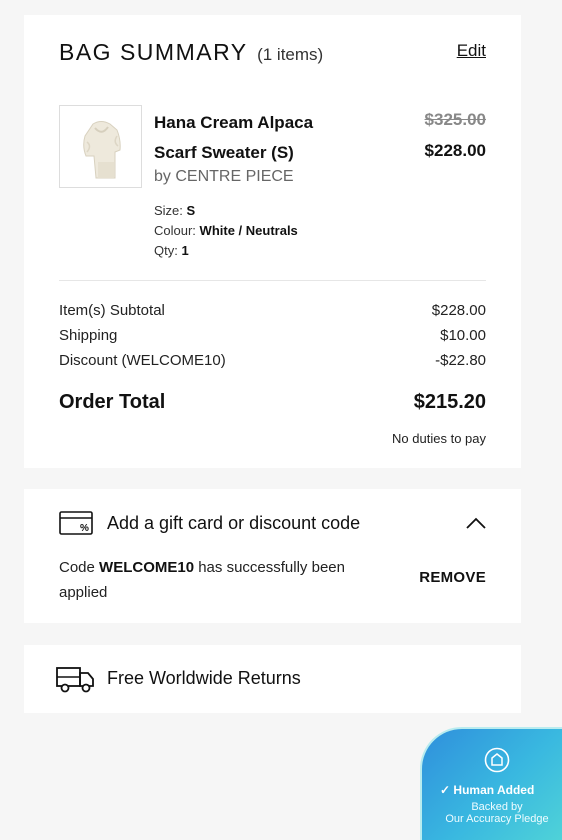 This screenshot has width=562, height=840. I want to click on shipping-label: Shipping, so click(88, 335).